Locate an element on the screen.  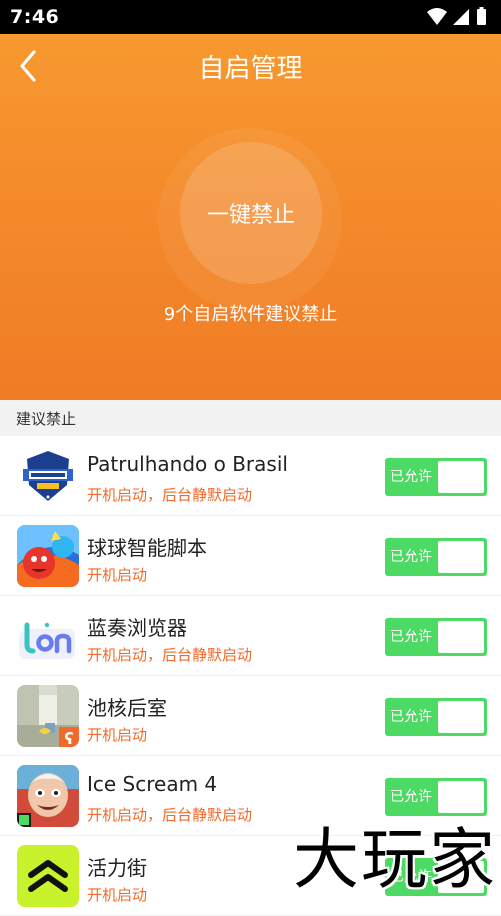
list-item: 蓝奏浏览器 开机启动，后台静默启动 已允许 is located at coordinates (250, 636).